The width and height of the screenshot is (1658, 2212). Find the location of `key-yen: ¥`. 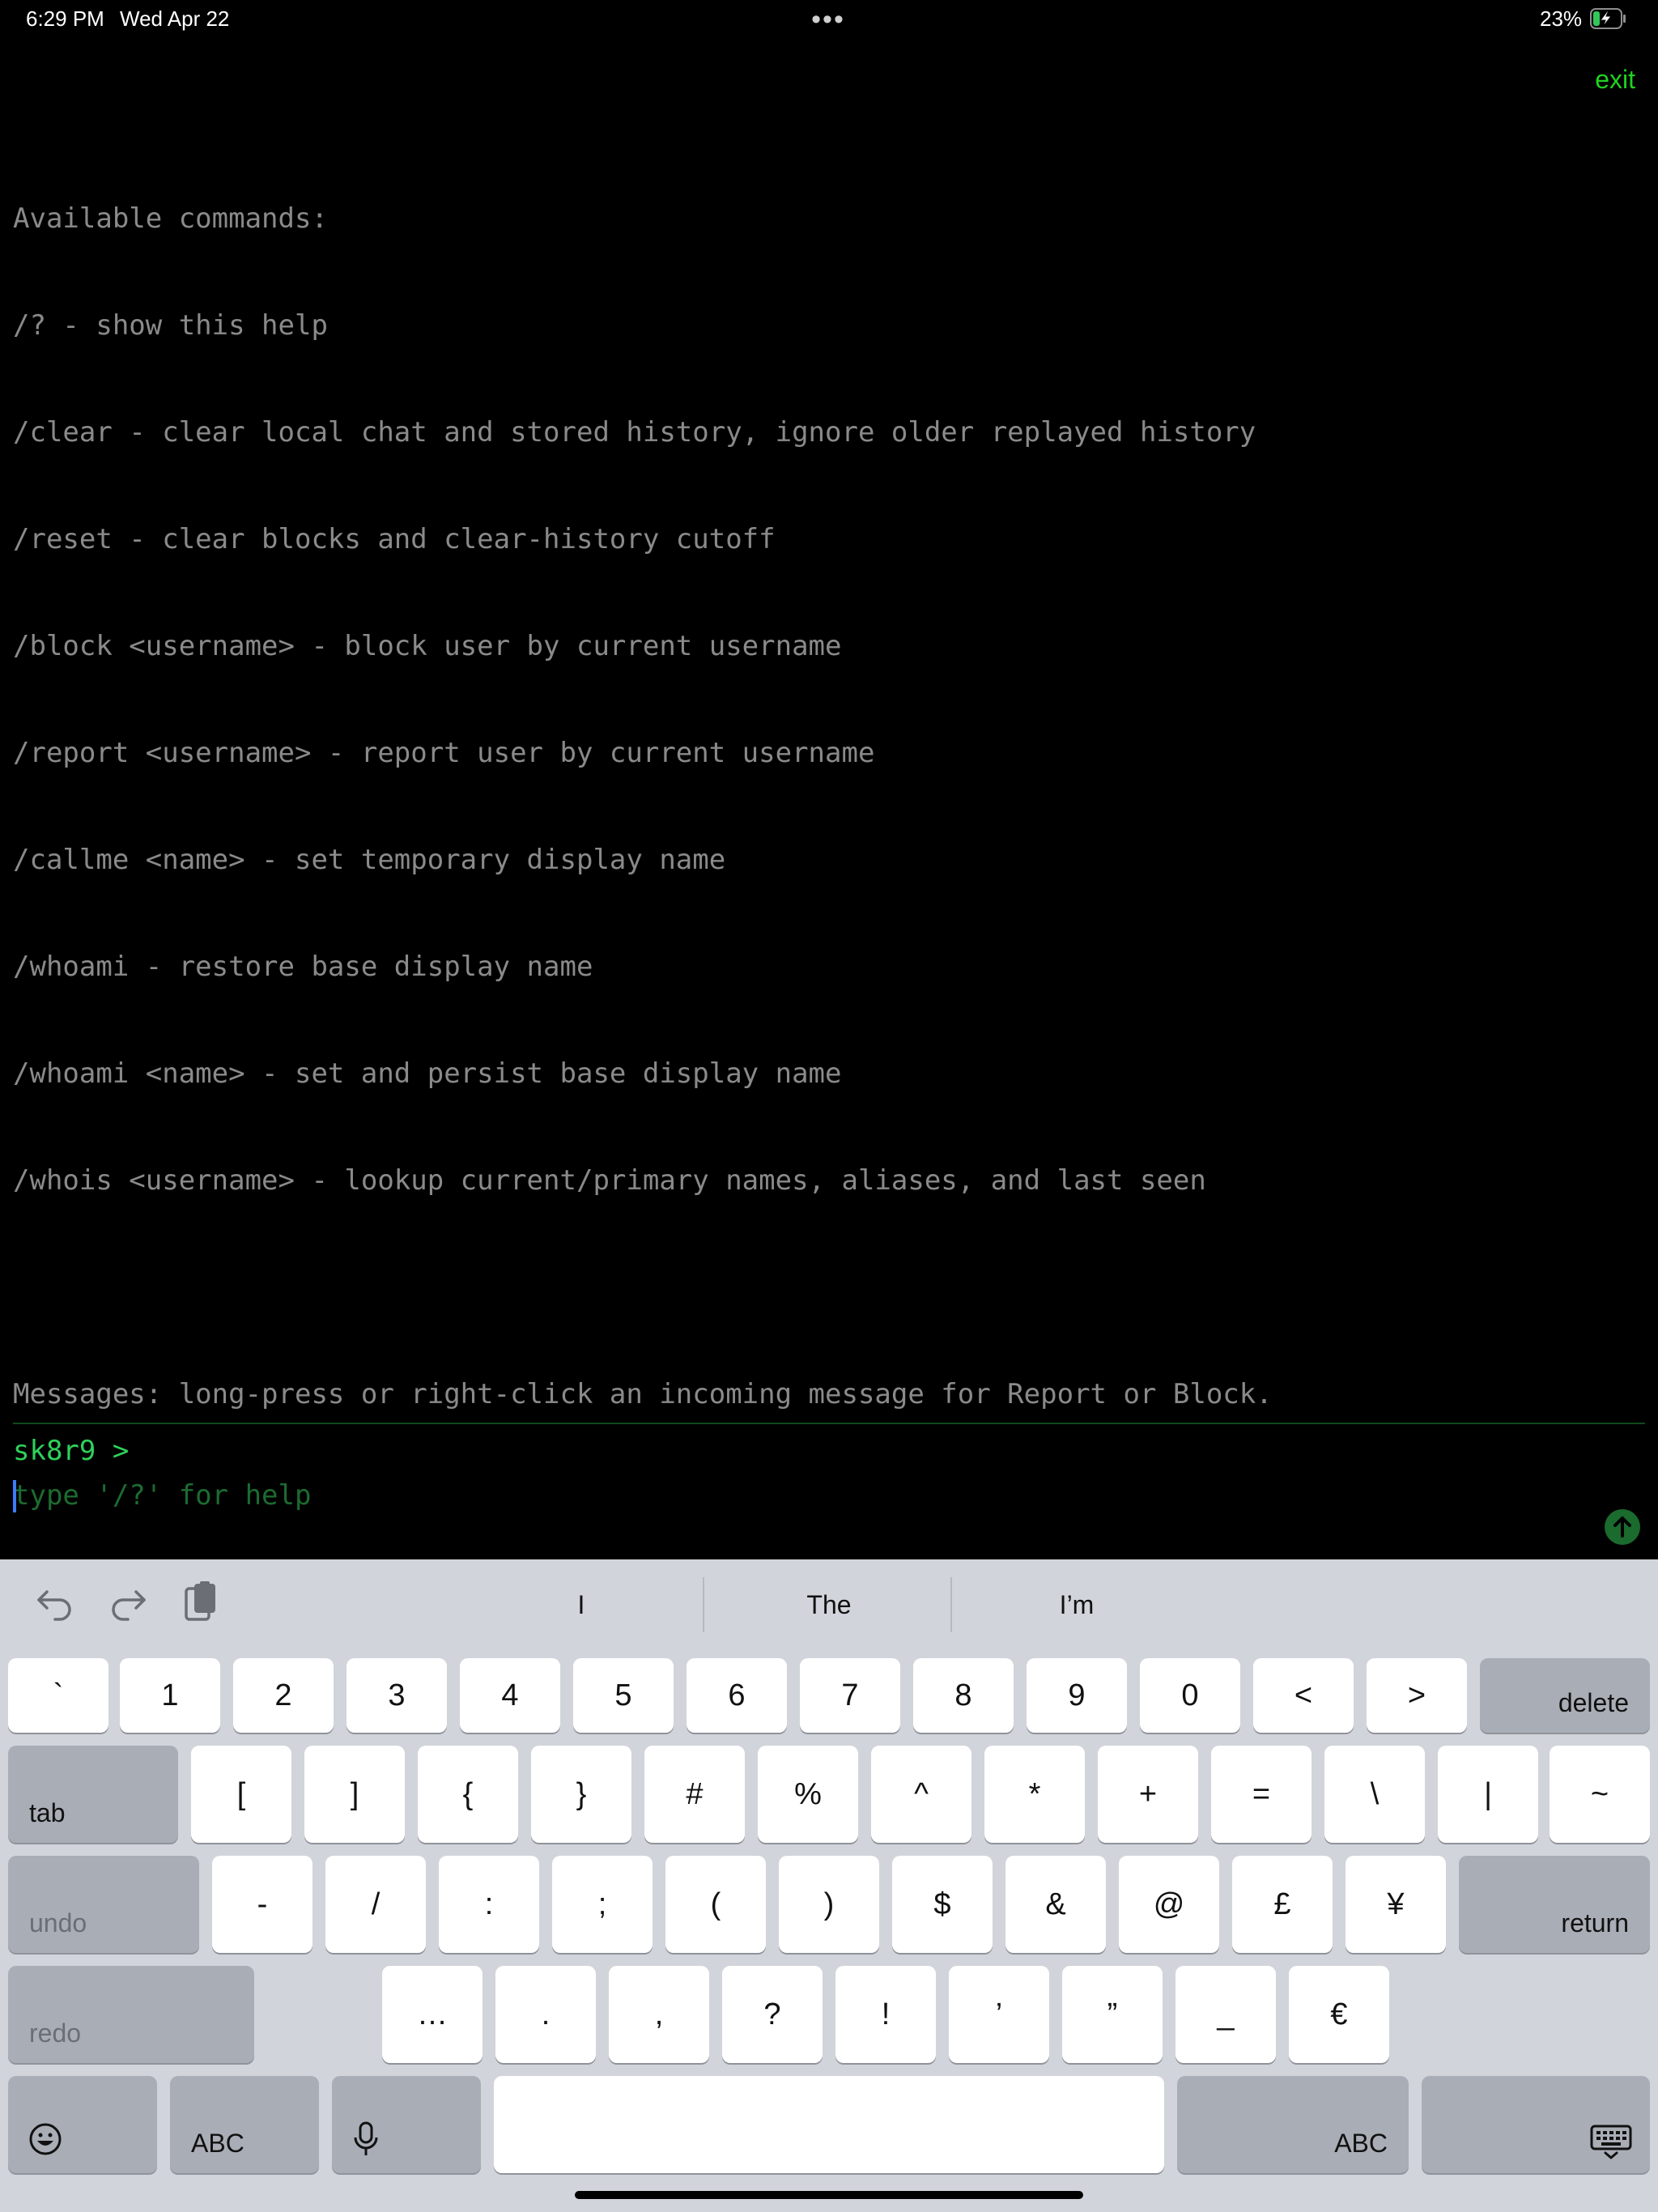

key-yen: ¥ is located at coordinates (1396, 1905).